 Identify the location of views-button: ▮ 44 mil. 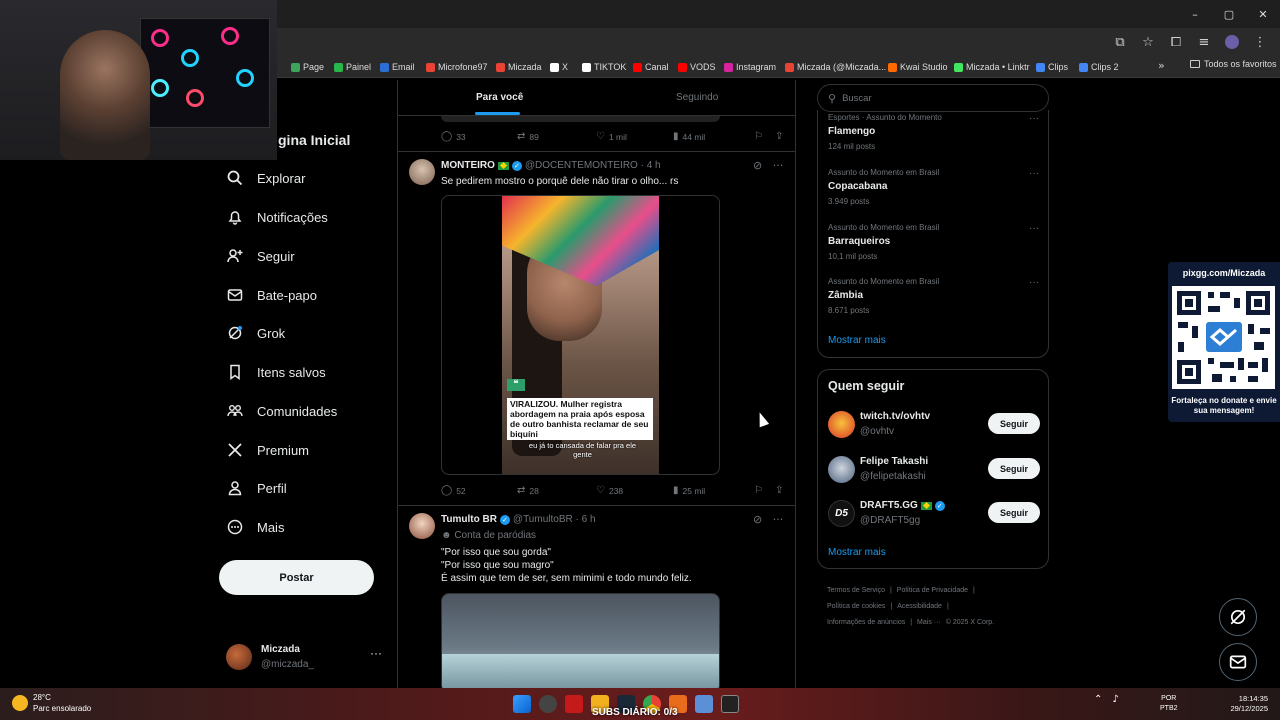
(689, 136).